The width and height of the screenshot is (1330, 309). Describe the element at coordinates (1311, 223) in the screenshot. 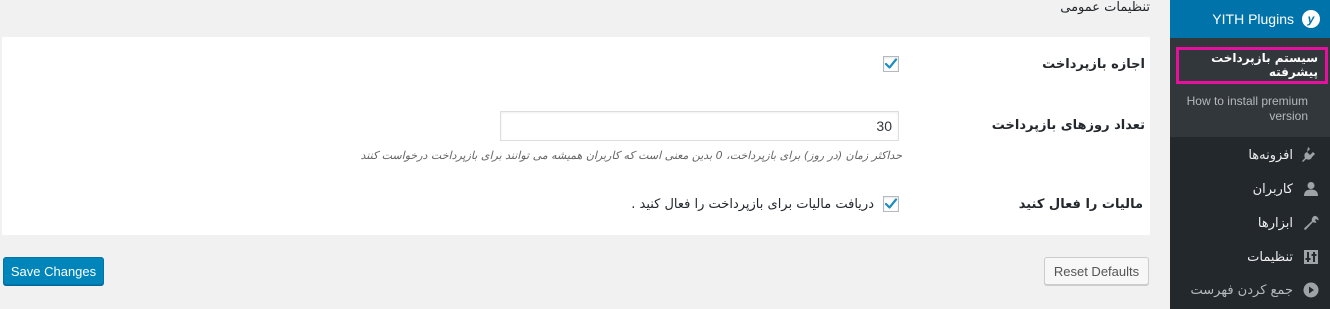

I see `tools-icon` at that location.